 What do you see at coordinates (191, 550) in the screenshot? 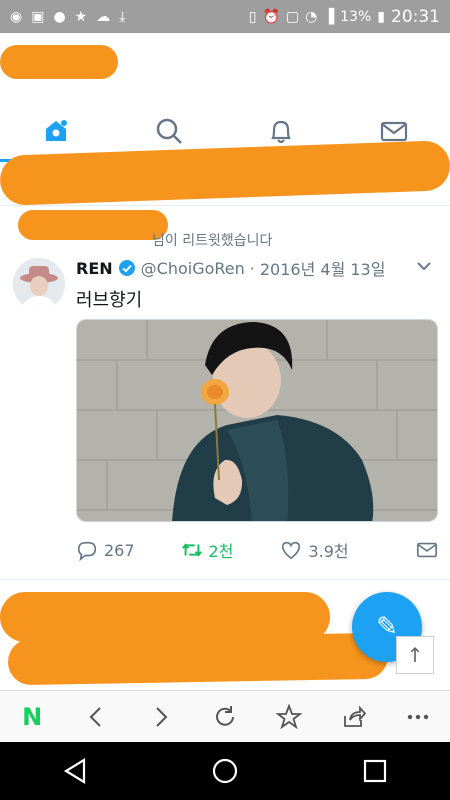
I see `retweet-icon` at bounding box center [191, 550].